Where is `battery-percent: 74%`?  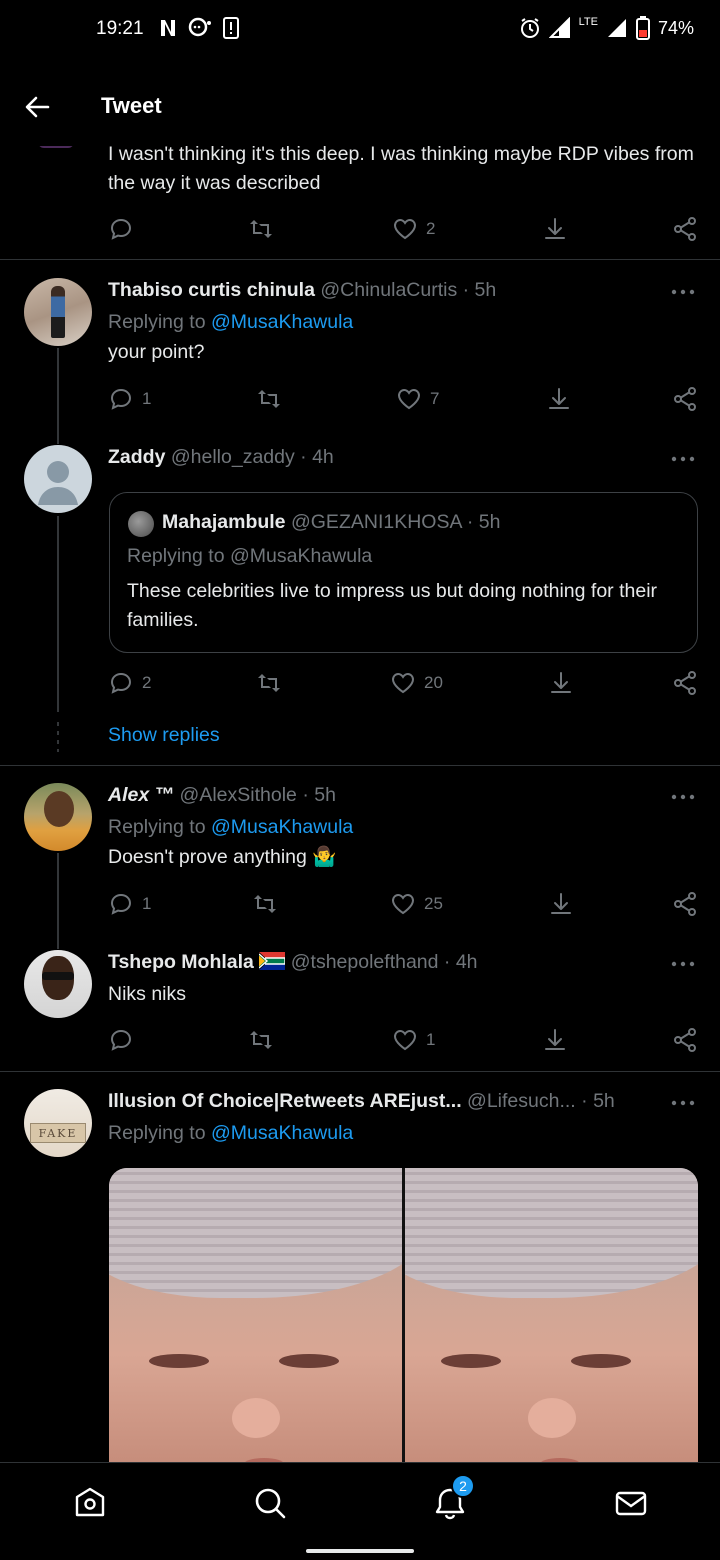 battery-percent: 74% is located at coordinates (675, 27).